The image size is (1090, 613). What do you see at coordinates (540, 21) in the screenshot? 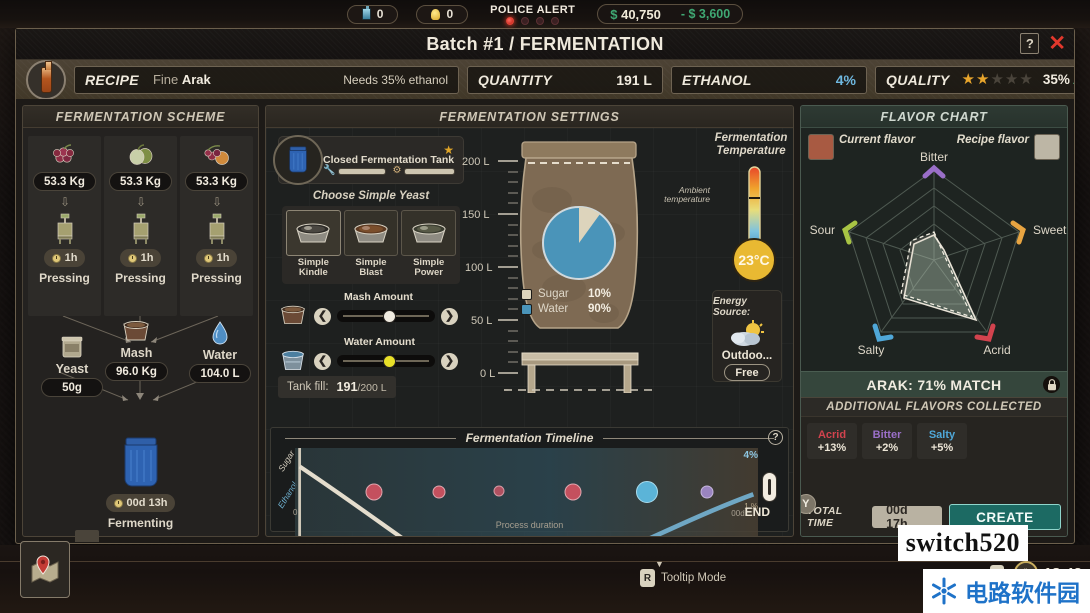
I see `police-dot` at bounding box center [540, 21].